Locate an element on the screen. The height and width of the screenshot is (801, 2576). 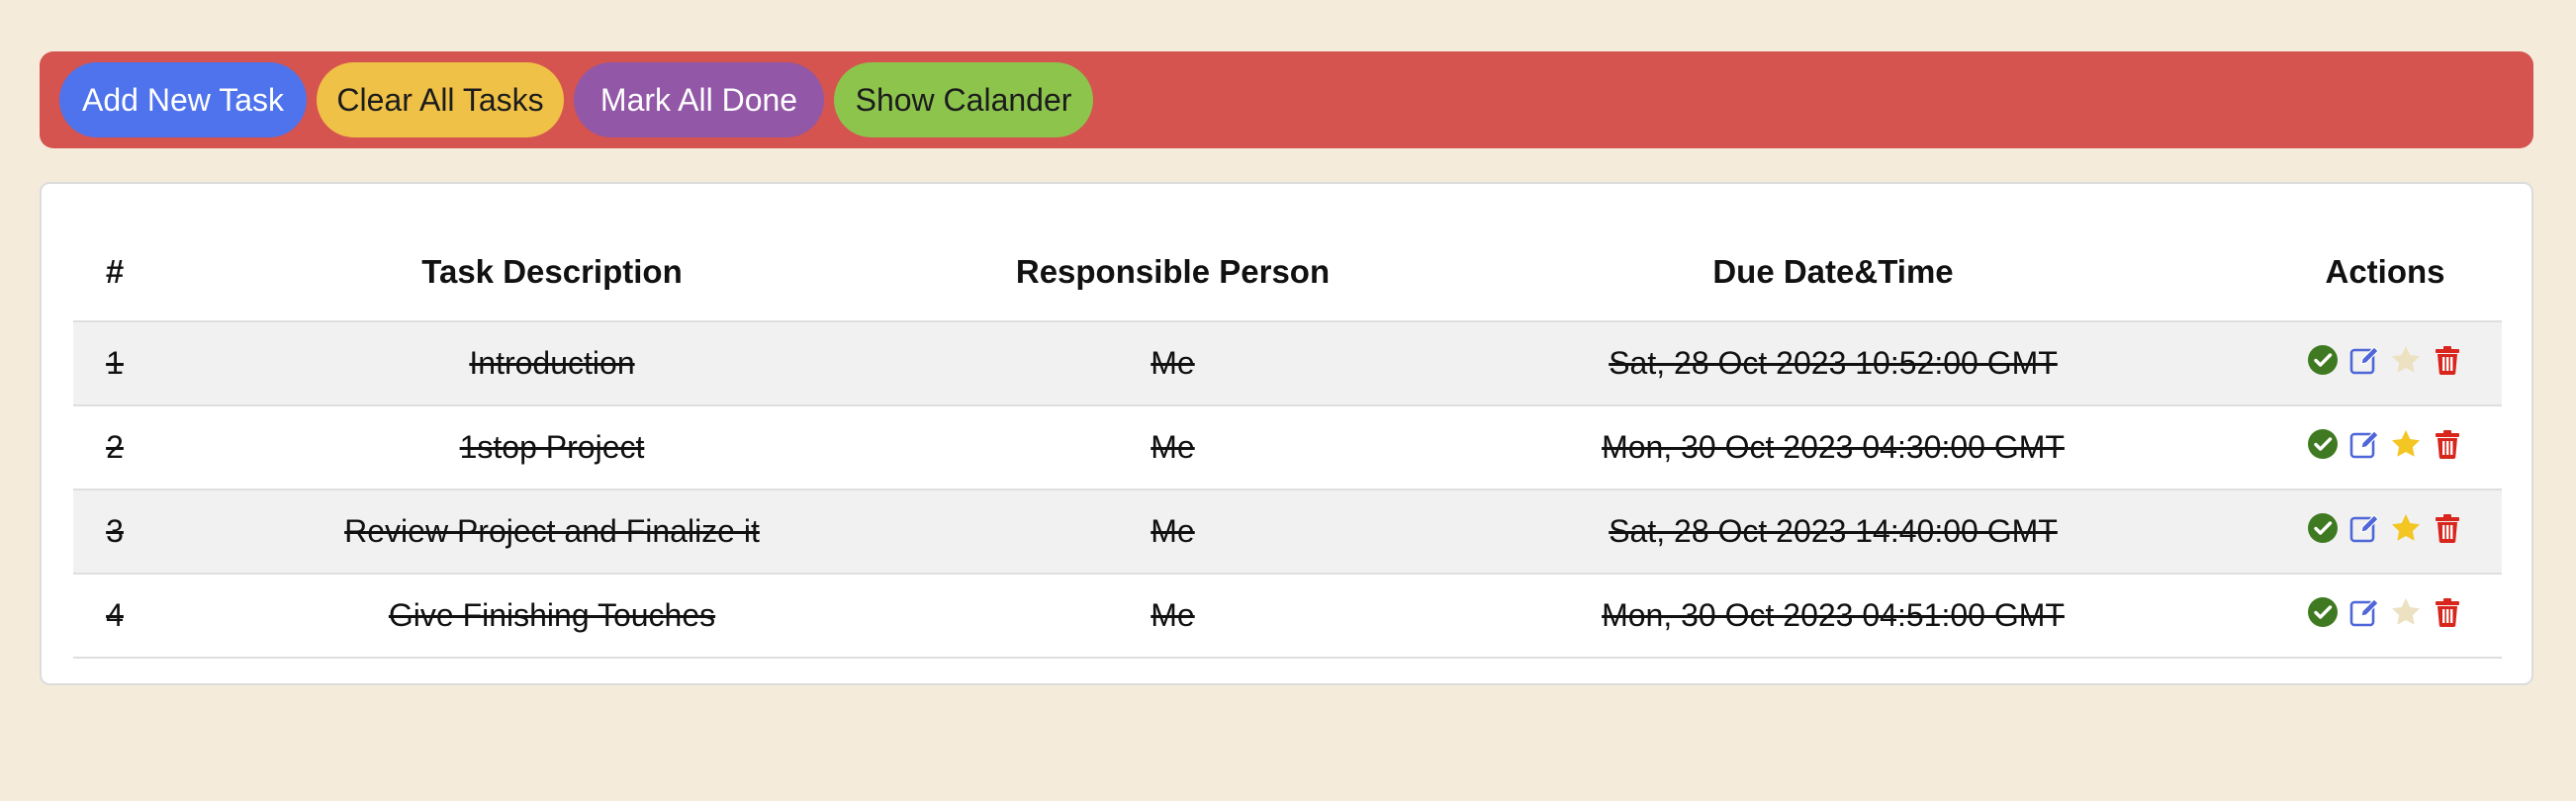
task-due: Sat, 28 Oct 2023 14:40:00 GMT is located at coordinates (1833, 532).